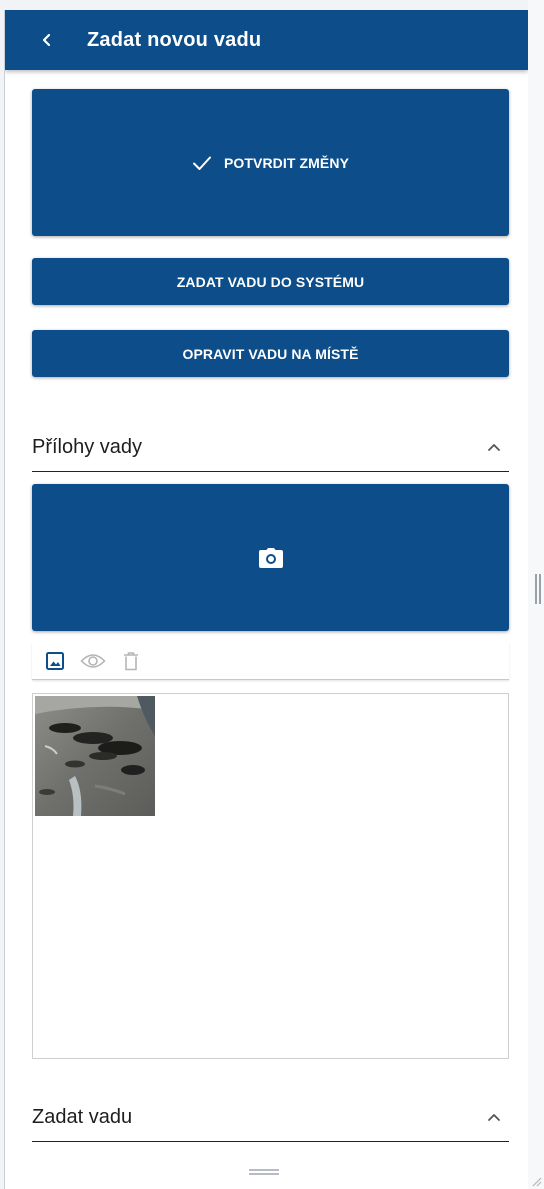 The height and width of the screenshot is (1189, 544). Describe the element at coordinates (538, 589) in the screenshot. I see `vertical-resize-handle` at that location.